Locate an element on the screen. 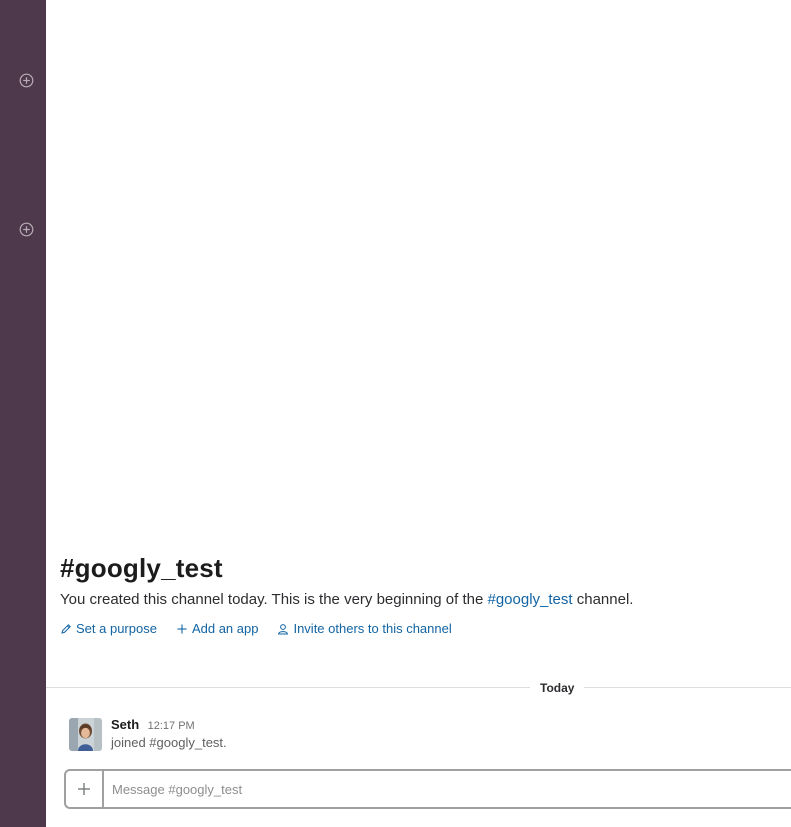  day-divider-label: Today is located at coordinates (557, 688).